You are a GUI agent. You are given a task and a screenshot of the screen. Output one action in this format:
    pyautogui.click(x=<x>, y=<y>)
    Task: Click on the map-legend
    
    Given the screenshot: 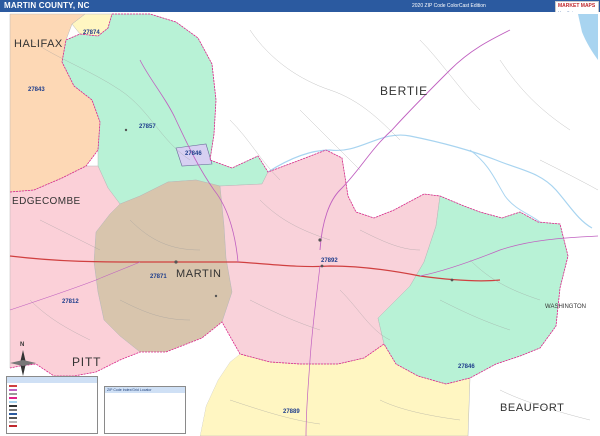 What is the action you would take?
    pyautogui.click(x=52, y=405)
    